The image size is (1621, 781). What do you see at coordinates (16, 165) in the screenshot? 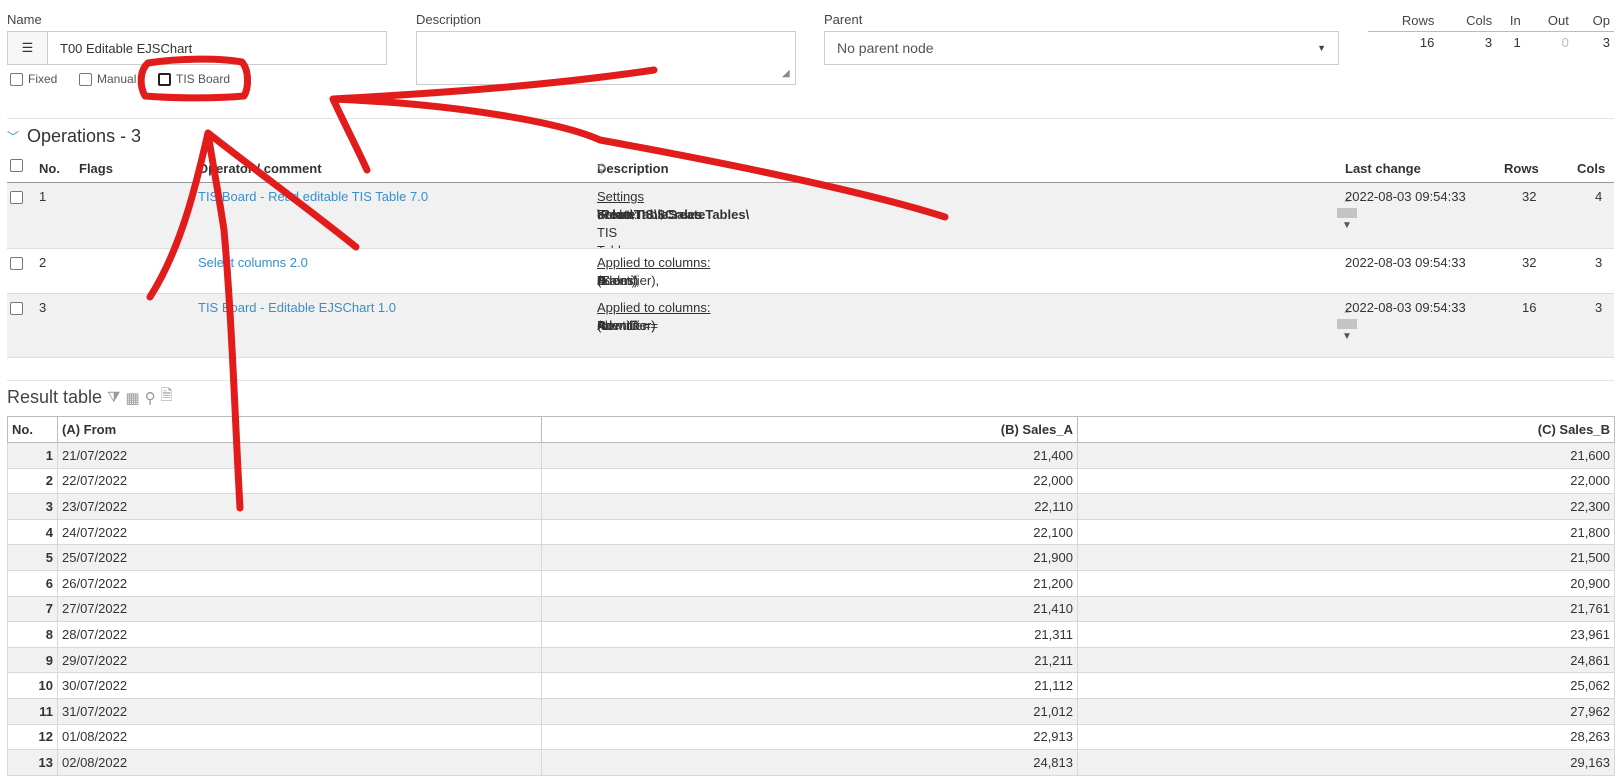
I see `select-all-checkbox` at bounding box center [16, 165].